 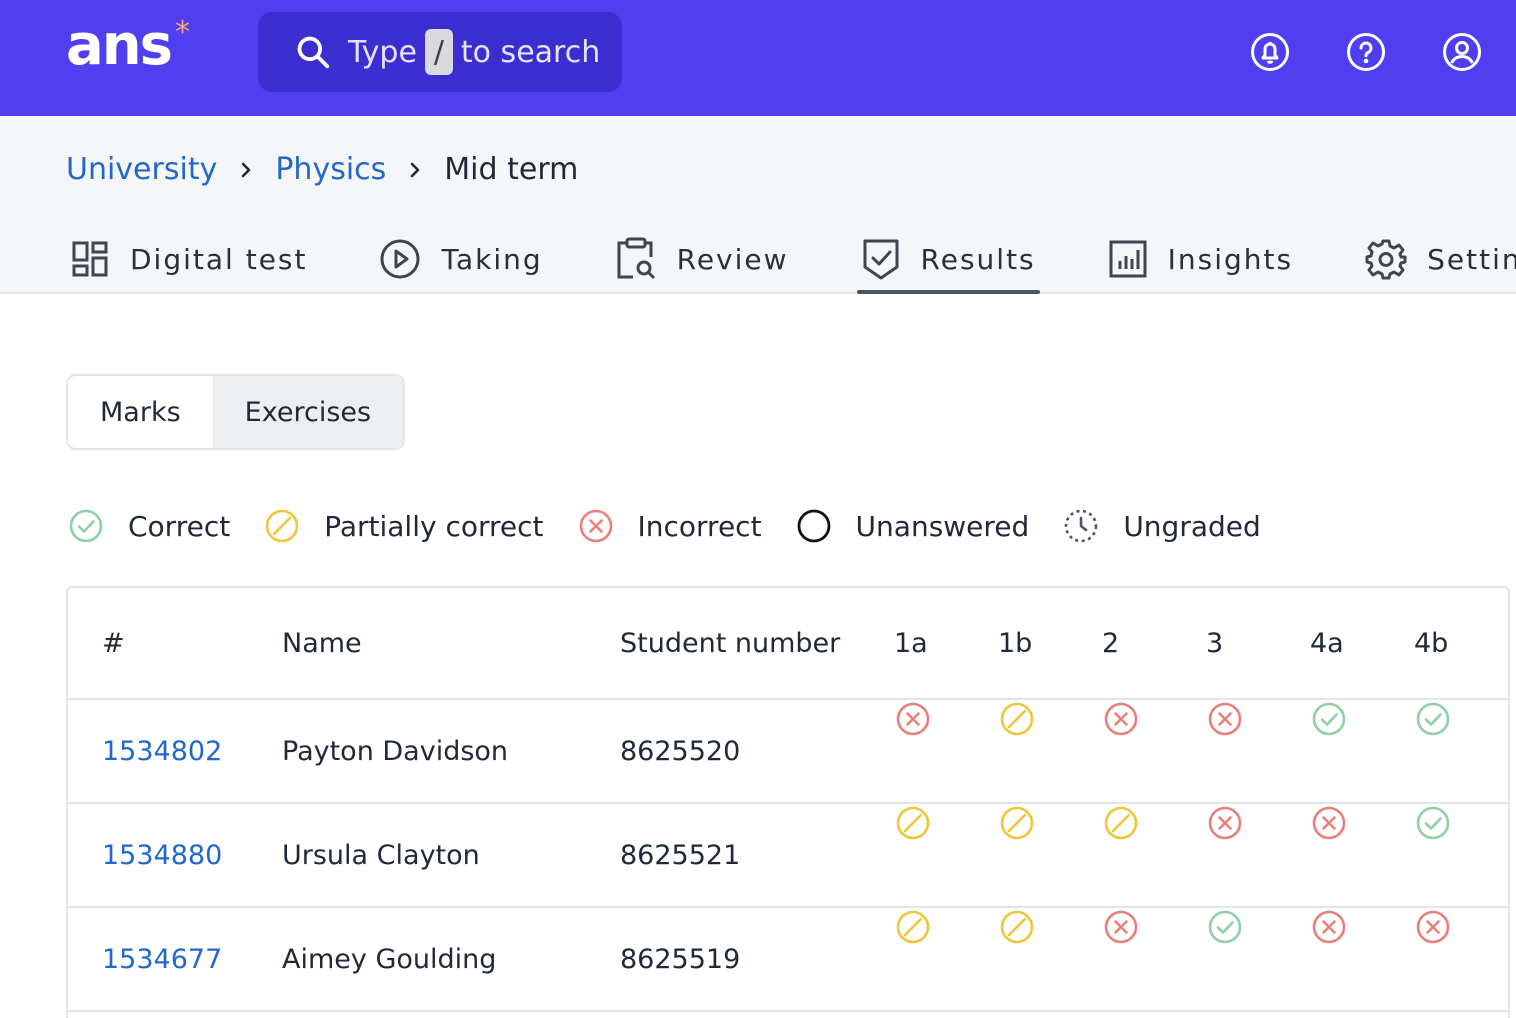 What do you see at coordinates (1128, 259) in the screenshot?
I see `bar-chart-icon` at bounding box center [1128, 259].